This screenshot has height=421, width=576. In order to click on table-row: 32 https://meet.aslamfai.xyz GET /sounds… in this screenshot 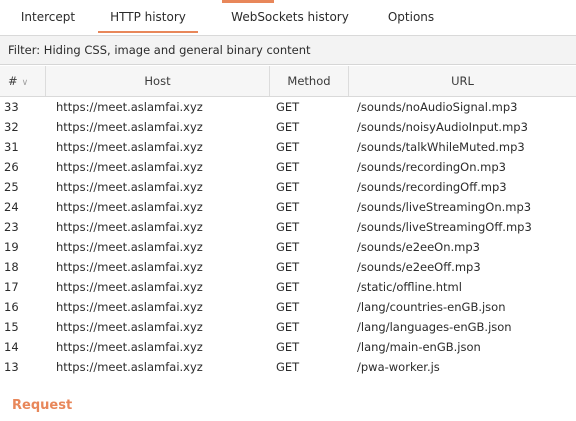, I will do `click(288, 127)`.